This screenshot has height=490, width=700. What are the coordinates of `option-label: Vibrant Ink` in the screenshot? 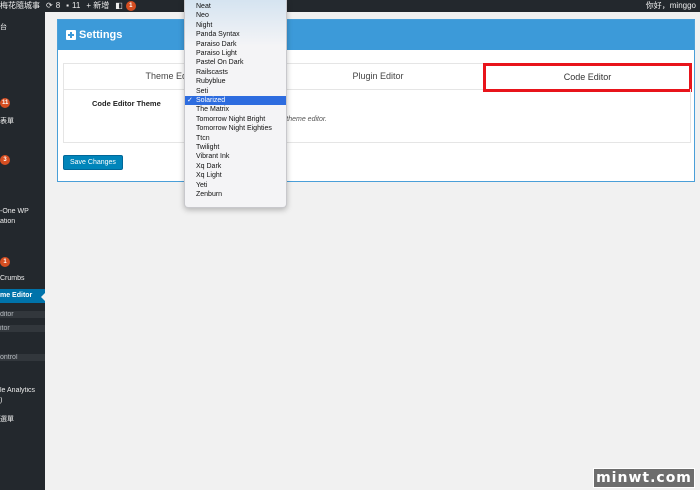 It's located at (213, 157).